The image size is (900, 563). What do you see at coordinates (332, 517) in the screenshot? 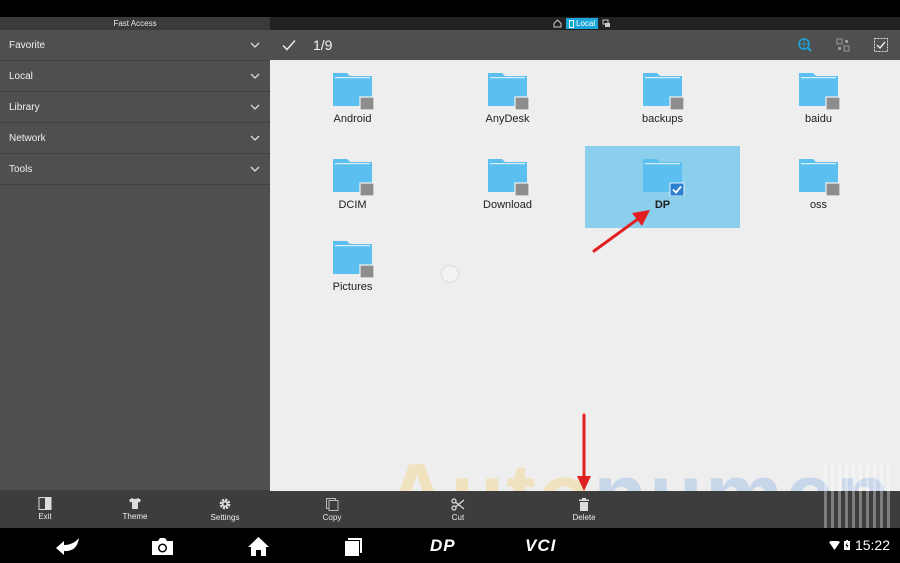
I see `copy-label: Copy` at bounding box center [332, 517].